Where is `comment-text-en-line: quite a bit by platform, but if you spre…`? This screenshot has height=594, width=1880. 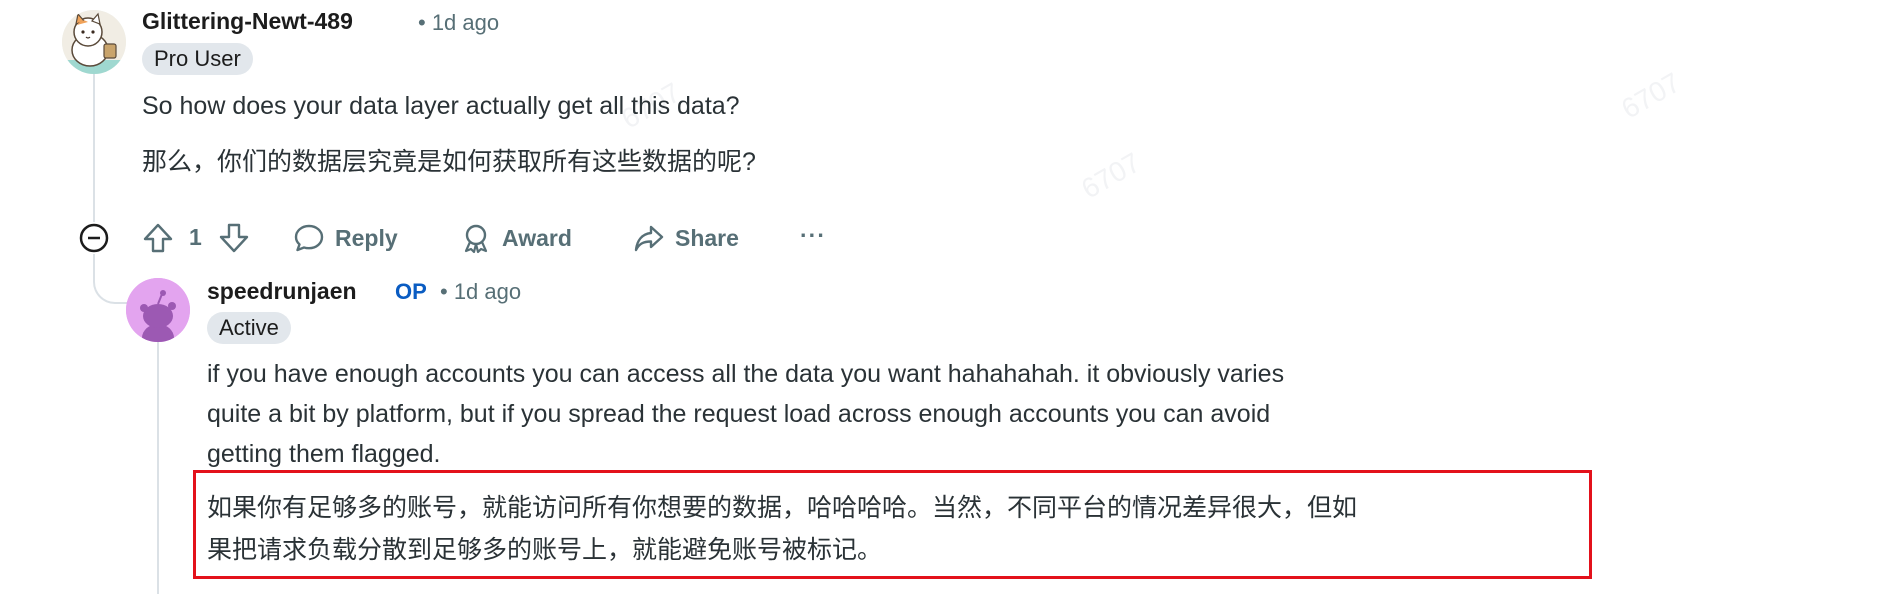
comment-text-en-line: quite a bit by platform, but if you spre… is located at coordinates (739, 414).